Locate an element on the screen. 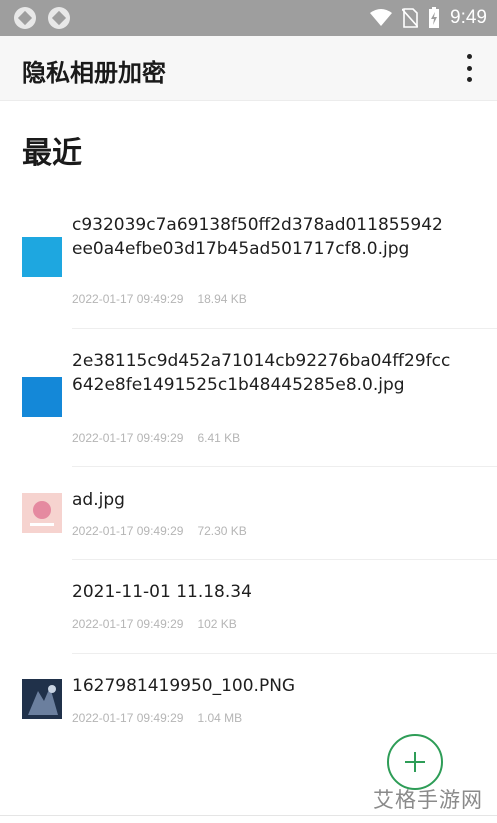 The width and height of the screenshot is (497, 823). add-button is located at coordinates (415, 762).